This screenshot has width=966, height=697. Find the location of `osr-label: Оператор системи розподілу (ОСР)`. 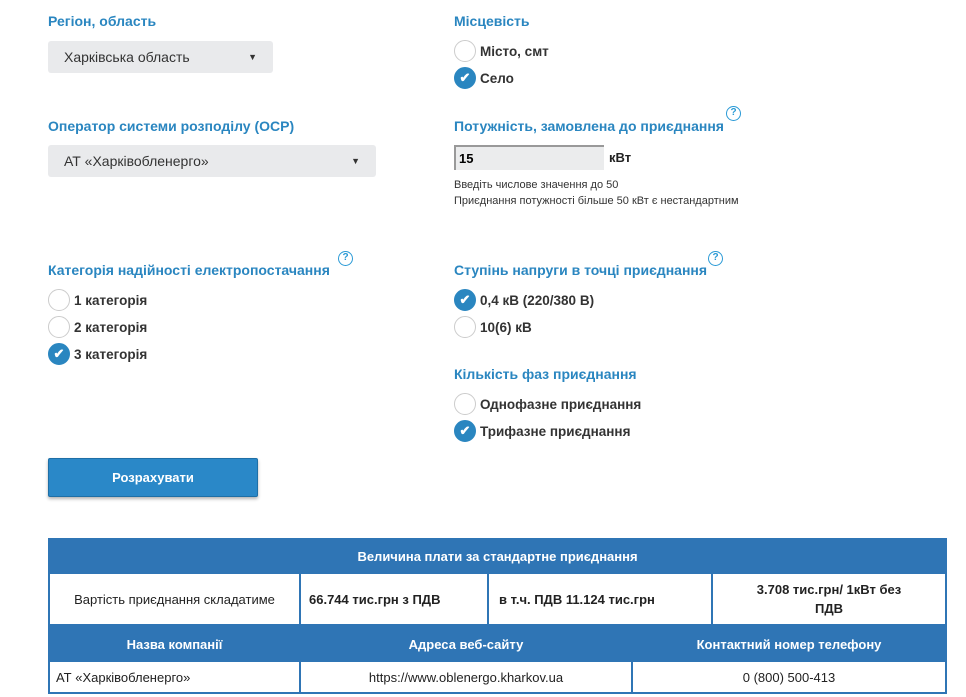

osr-label: Оператор системи розподілу (ОСР) is located at coordinates (171, 126).